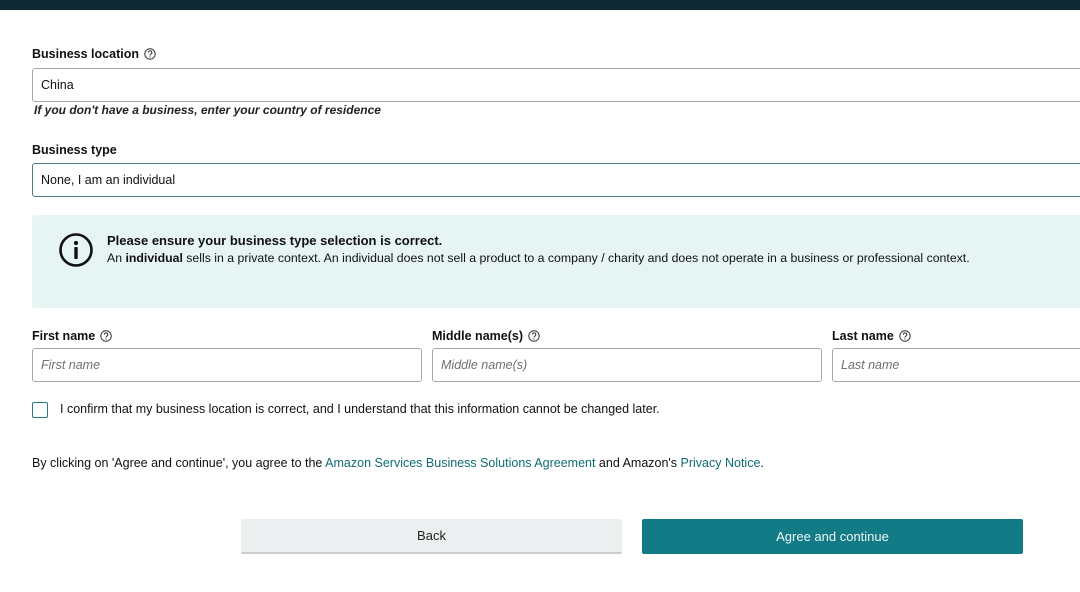  I want to click on agree-and-continue-button: Agree and continue, so click(832, 536).